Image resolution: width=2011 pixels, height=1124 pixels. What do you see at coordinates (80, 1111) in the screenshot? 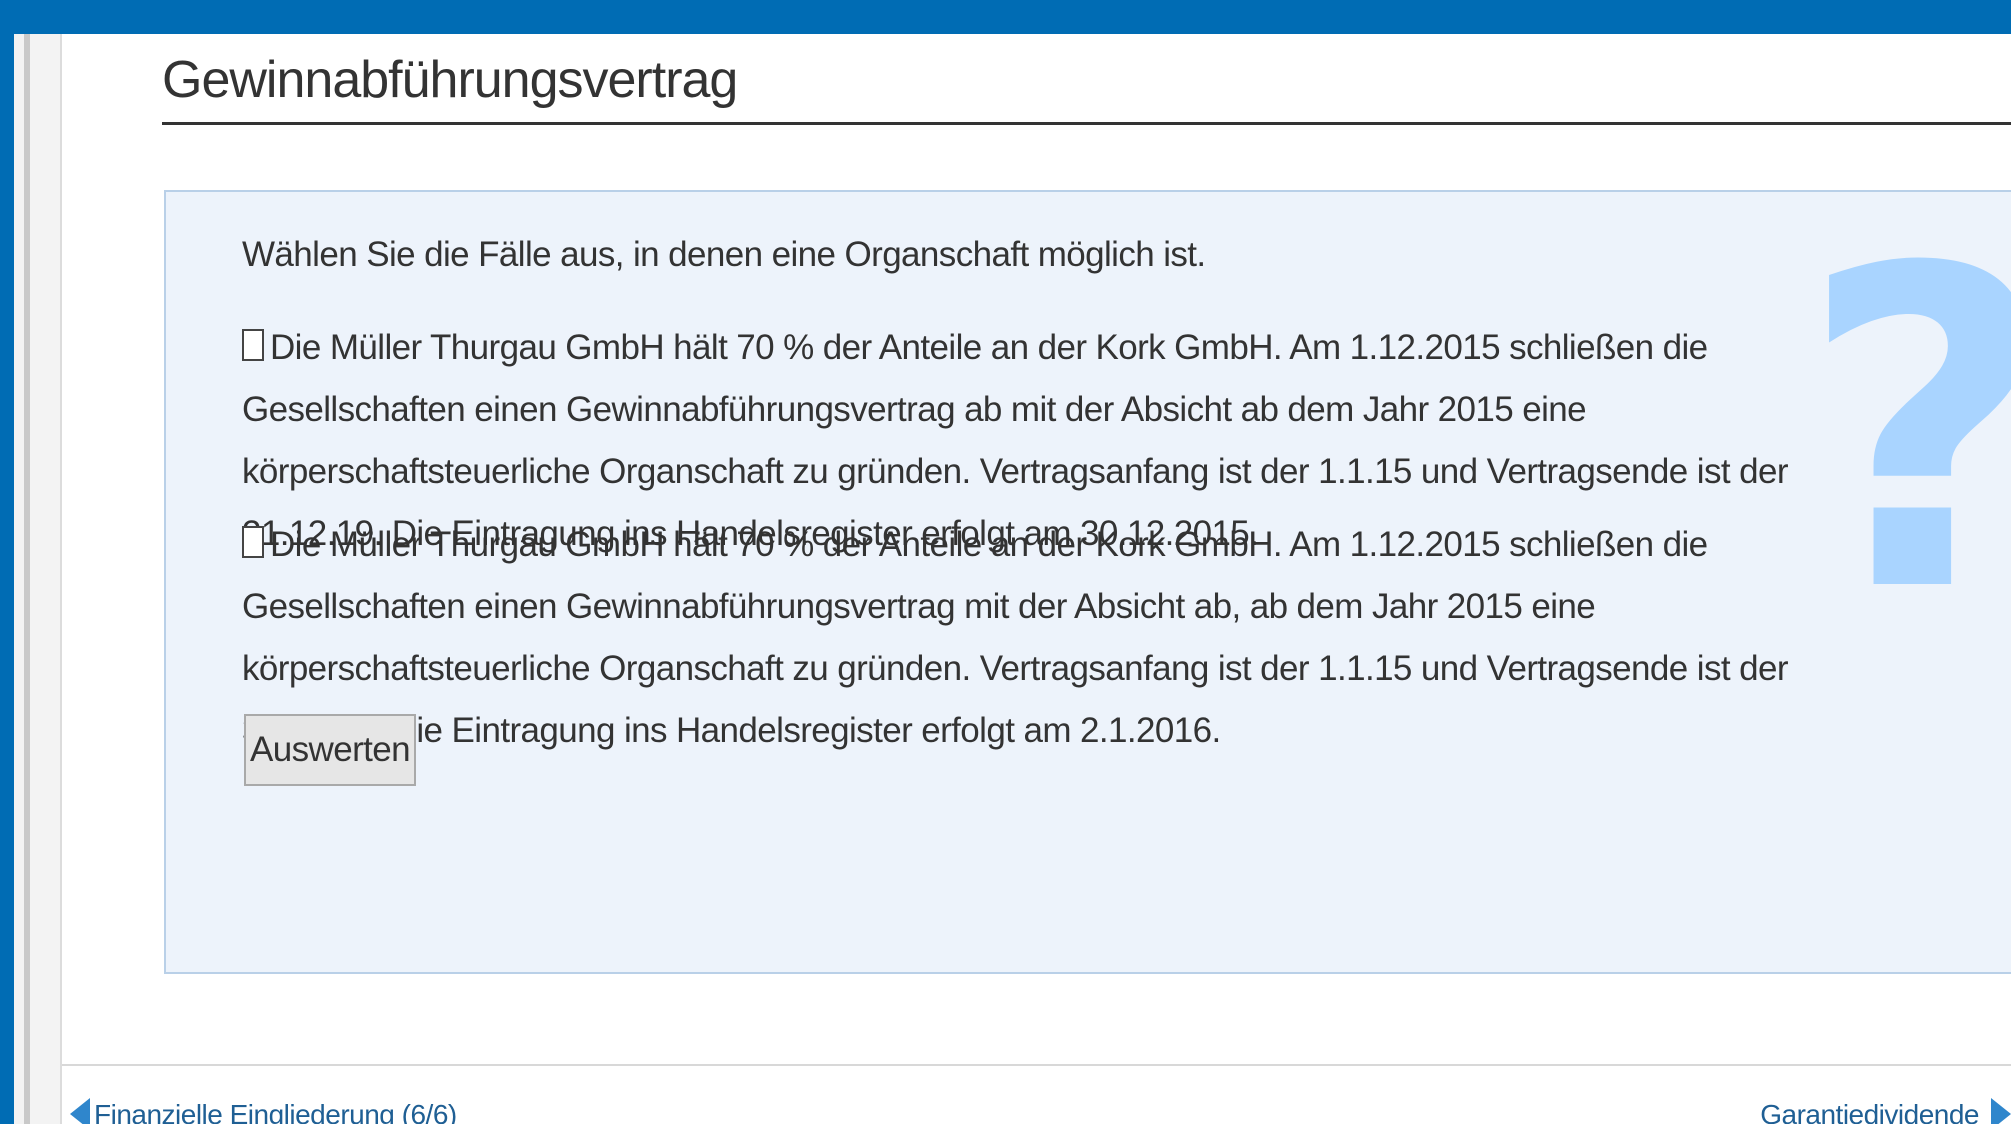
I see `arrow-left-icon` at bounding box center [80, 1111].